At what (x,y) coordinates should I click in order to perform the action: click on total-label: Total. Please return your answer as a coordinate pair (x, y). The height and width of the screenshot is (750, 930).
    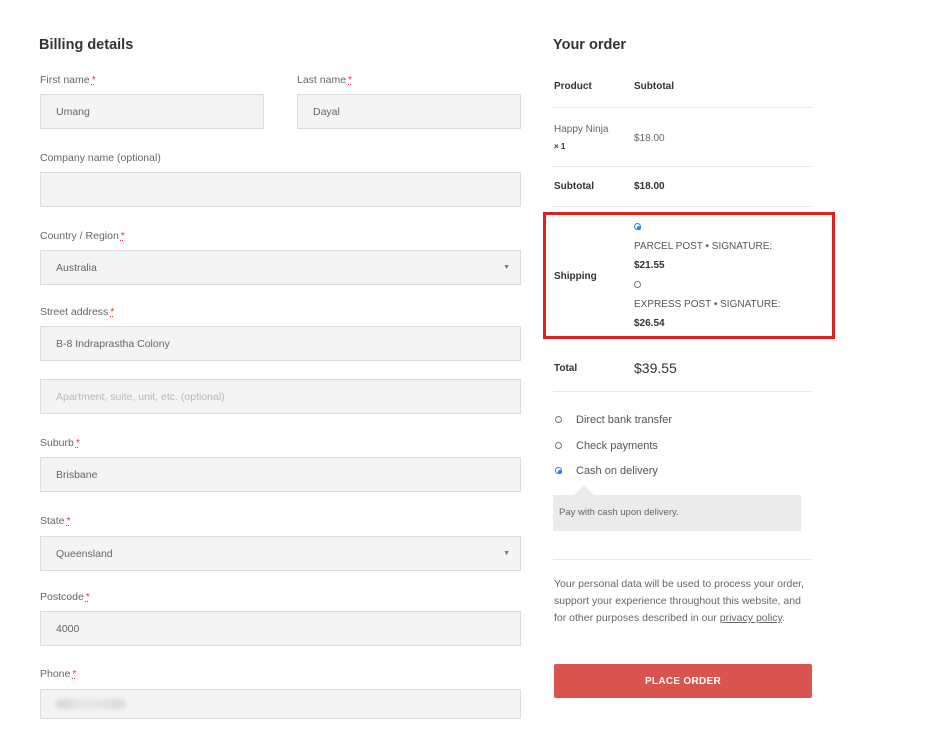
    Looking at the image, I should click on (566, 368).